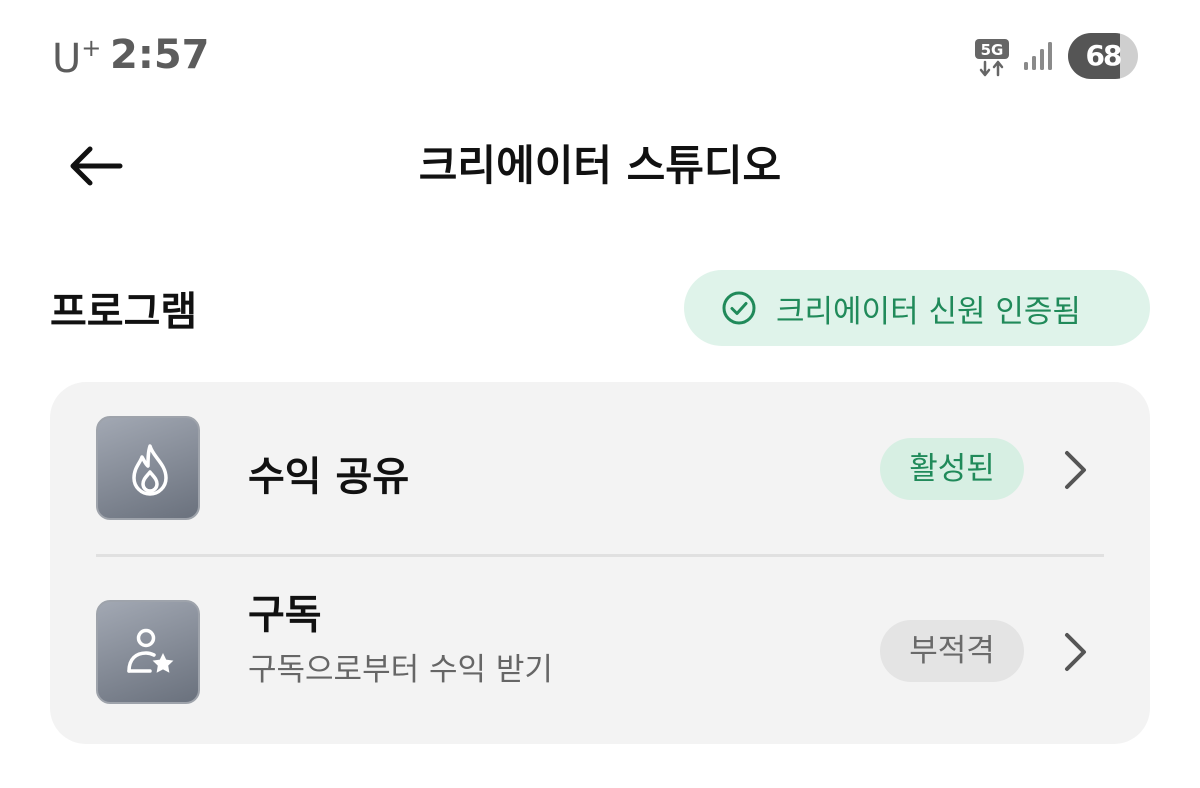 The height and width of the screenshot is (788, 1200). Describe the element at coordinates (992, 50) in the screenshot. I see `svg-text: 5G` at that location.